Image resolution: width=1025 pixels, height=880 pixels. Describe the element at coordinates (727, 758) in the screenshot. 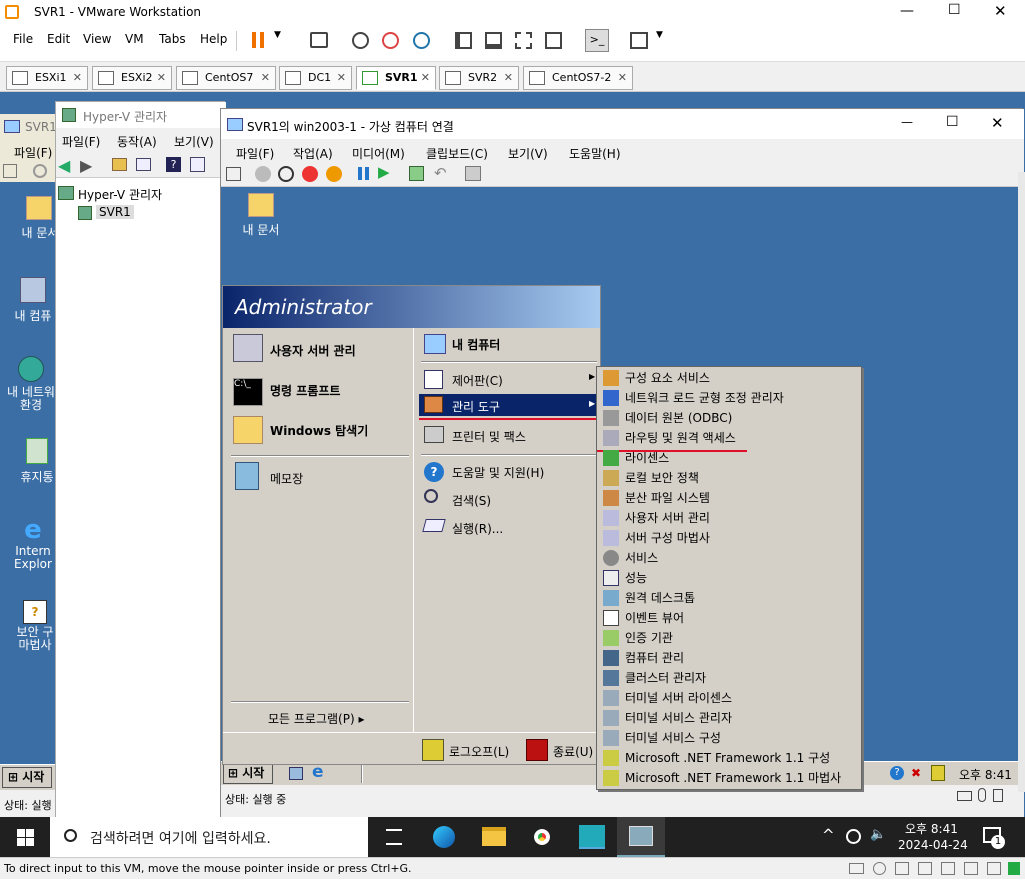

I see `admin-item-19: Microsoft .NET Framework 1.1 구성` at that location.